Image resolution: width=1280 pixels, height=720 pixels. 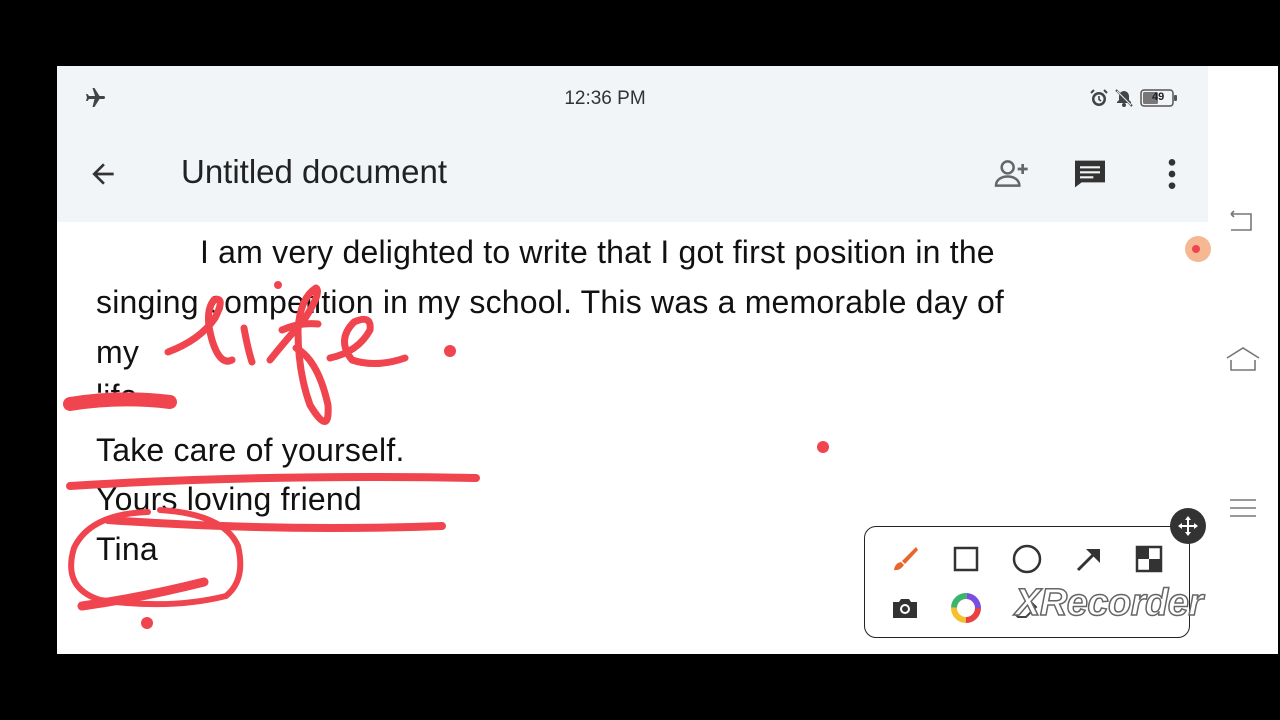 I want to click on home-nav-icon, so click(x=1243, y=362).